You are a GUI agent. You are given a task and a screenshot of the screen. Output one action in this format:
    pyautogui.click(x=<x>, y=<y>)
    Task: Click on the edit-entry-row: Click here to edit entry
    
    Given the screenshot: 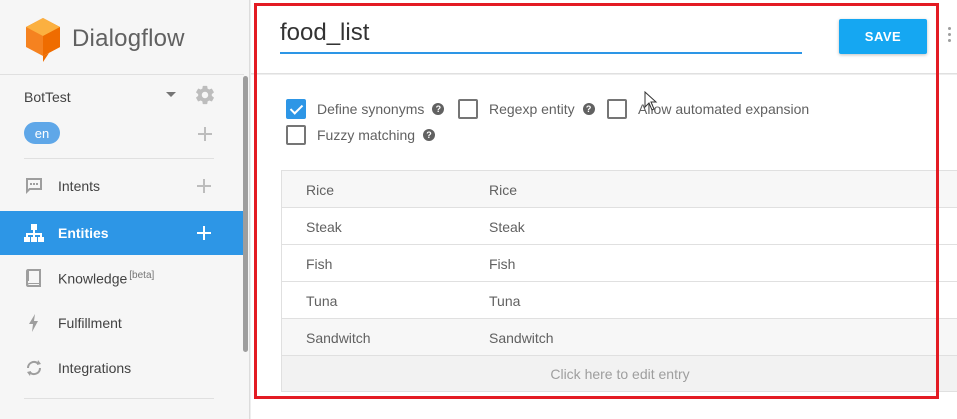 What is the action you would take?
    pyautogui.click(x=619, y=374)
    